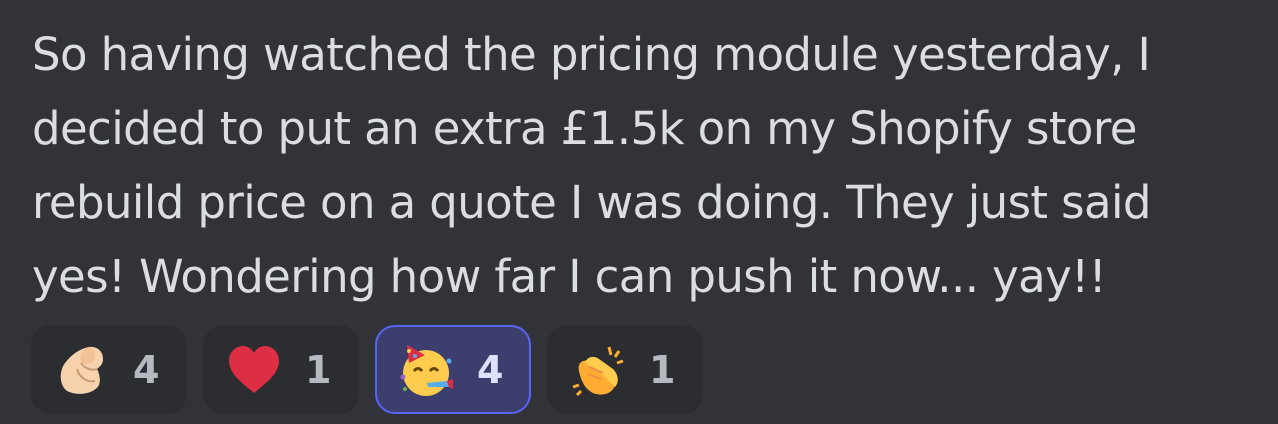  I want to click on clapping-hands-icon, so click(598, 370).